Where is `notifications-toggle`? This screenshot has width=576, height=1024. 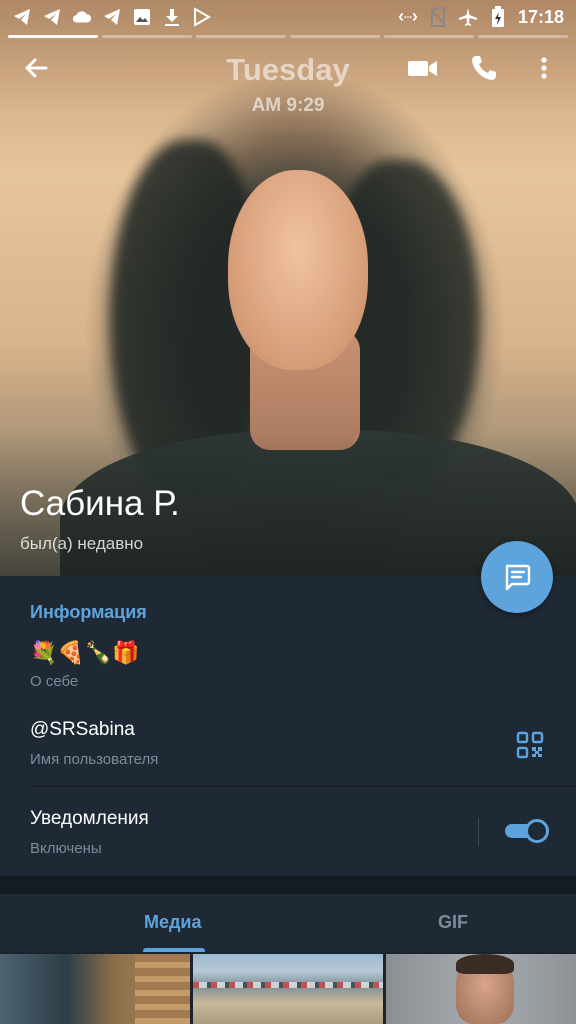
notifications-toggle is located at coordinates (527, 831).